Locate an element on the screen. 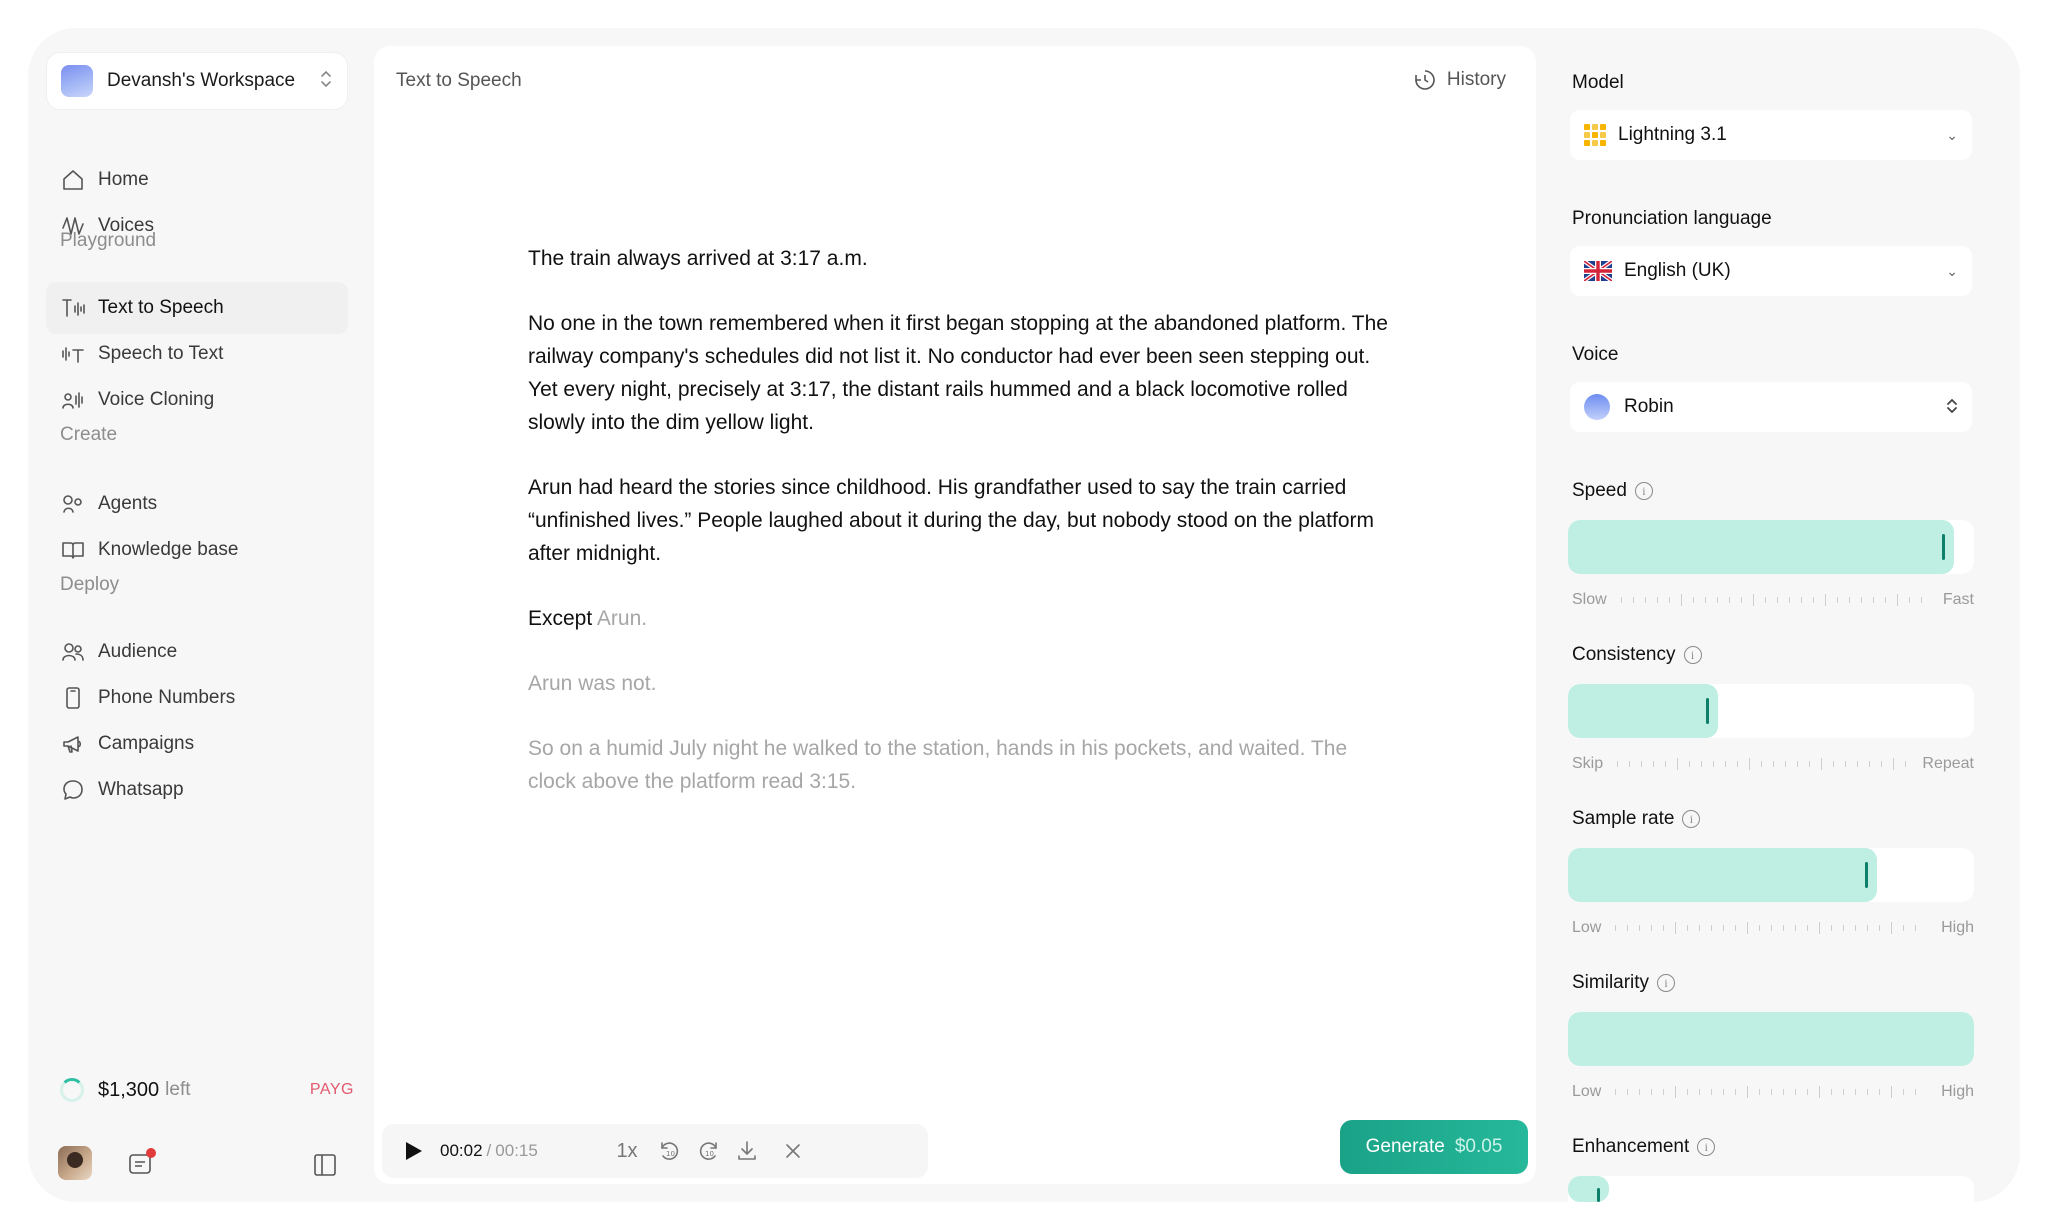 The width and height of the screenshot is (2048, 1230). rewind-10-icon: 10 is located at coordinates (670, 1151).